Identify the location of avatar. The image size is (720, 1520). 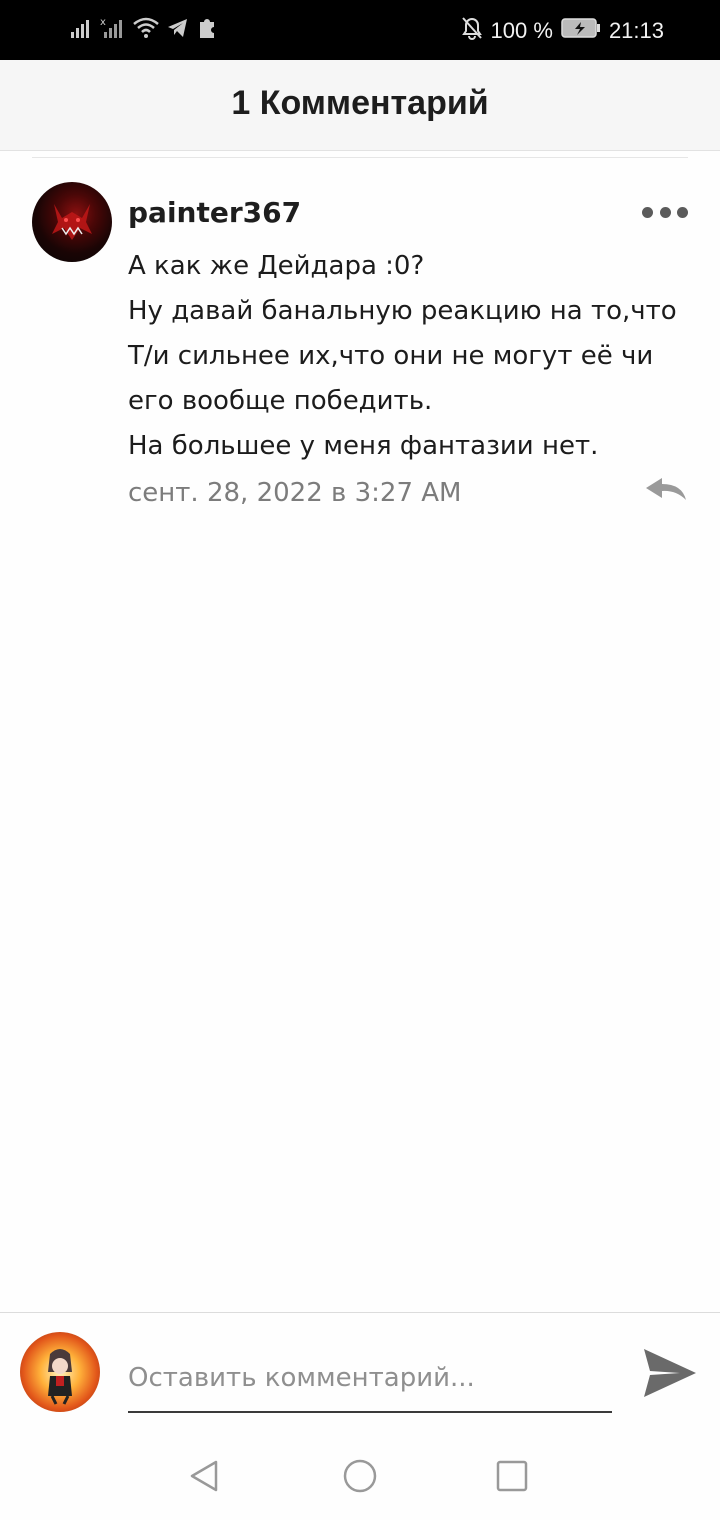
(72, 222).